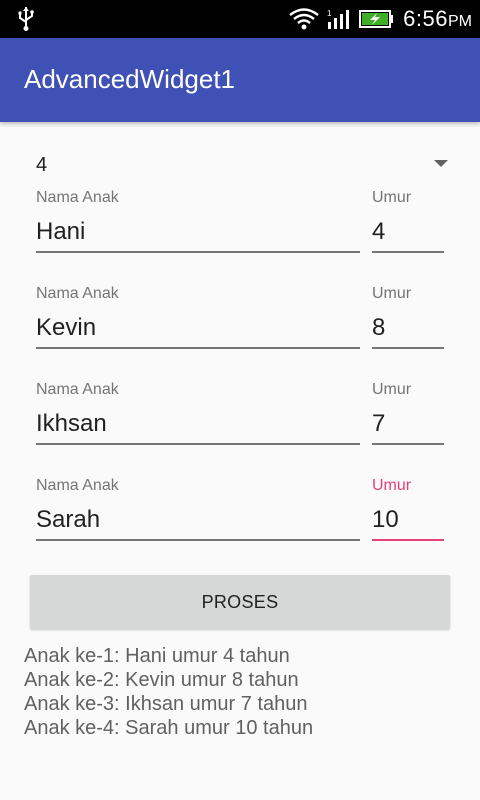  I want to click on status-time: 6:56, so click(425, 18).